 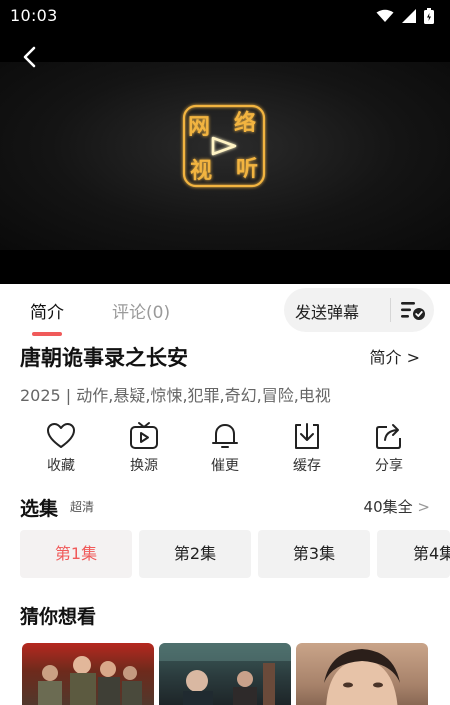 What do you see at coordinates (201, 171) in the screenshot?
I see `svg-text: 视` at bounding box center [201, 171].